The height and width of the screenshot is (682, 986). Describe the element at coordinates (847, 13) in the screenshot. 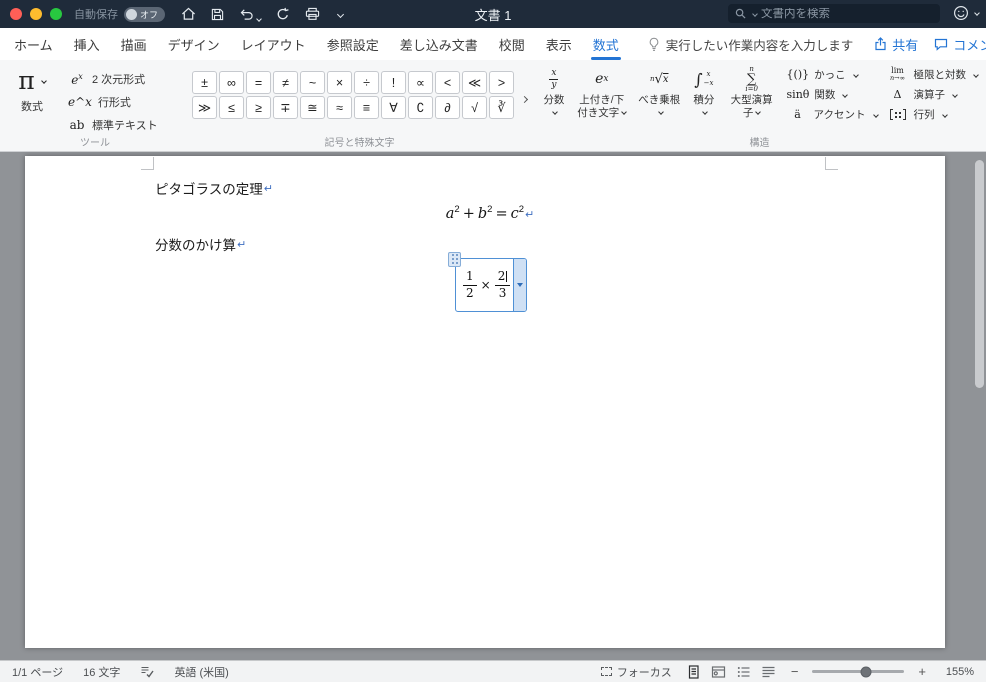

I see `search-input` at that location.